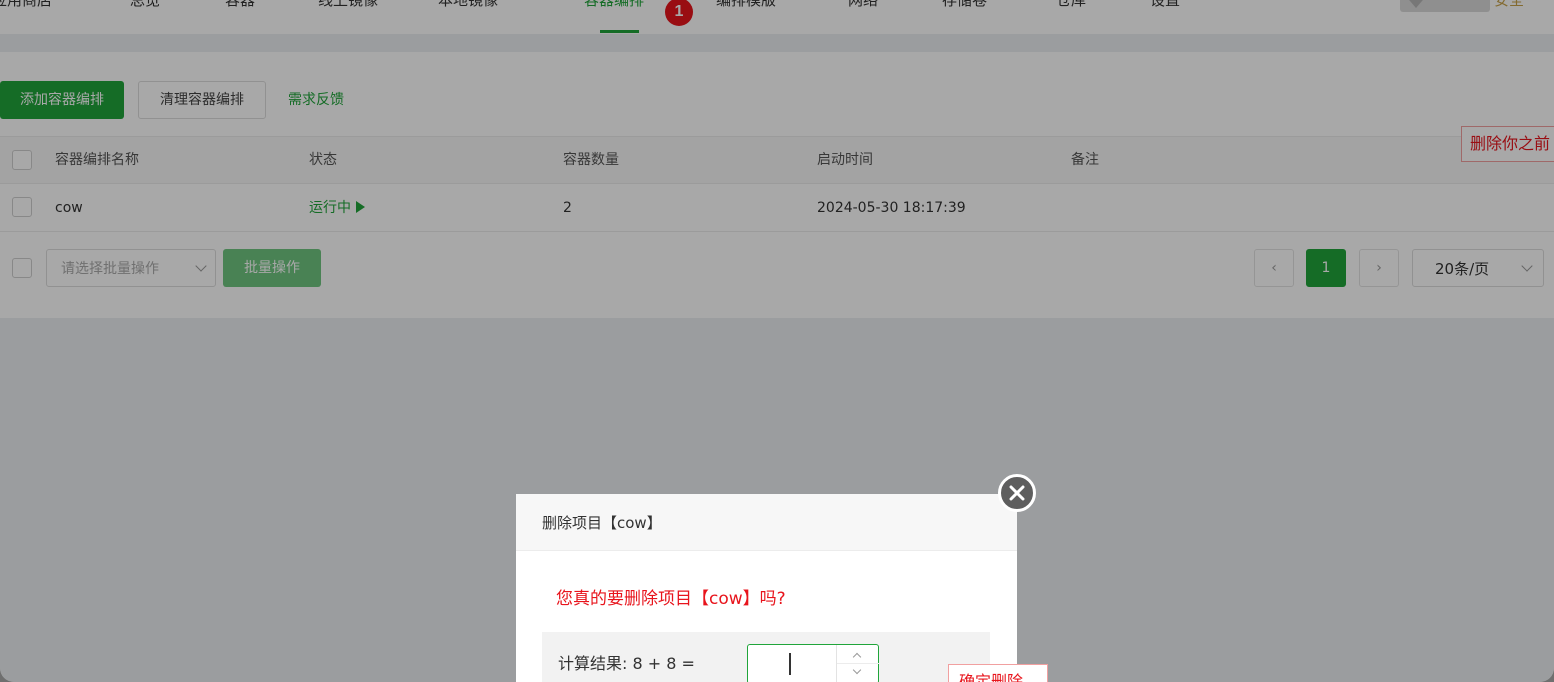 The height and width of the screenshot is (682, 1554). What do you see at coordinates (766, 522) in the screenshot?
I see `dialog-header: 删除项目【cow】` at bounding box center [766, 522].